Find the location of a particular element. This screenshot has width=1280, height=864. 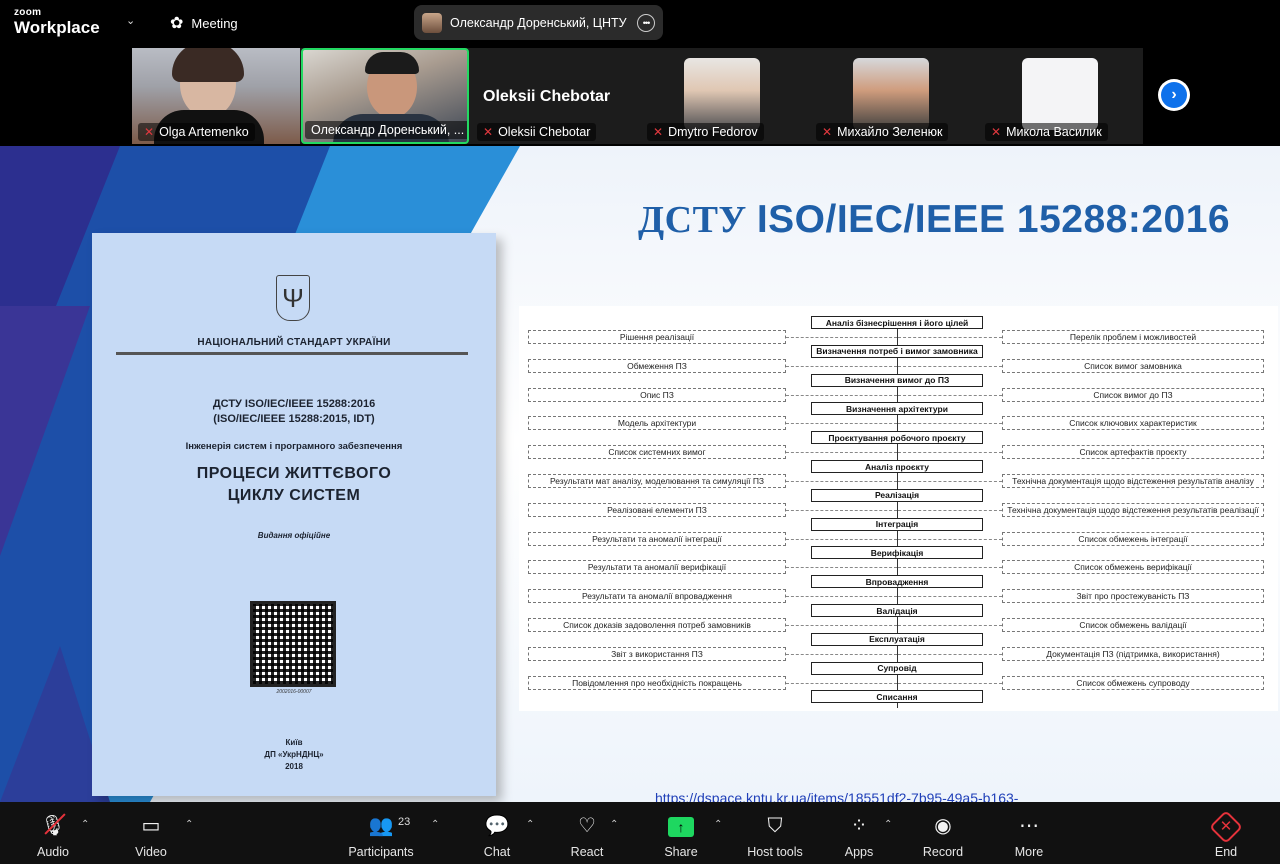

paw-icon: ✿ is located at coordinates (177, 23).